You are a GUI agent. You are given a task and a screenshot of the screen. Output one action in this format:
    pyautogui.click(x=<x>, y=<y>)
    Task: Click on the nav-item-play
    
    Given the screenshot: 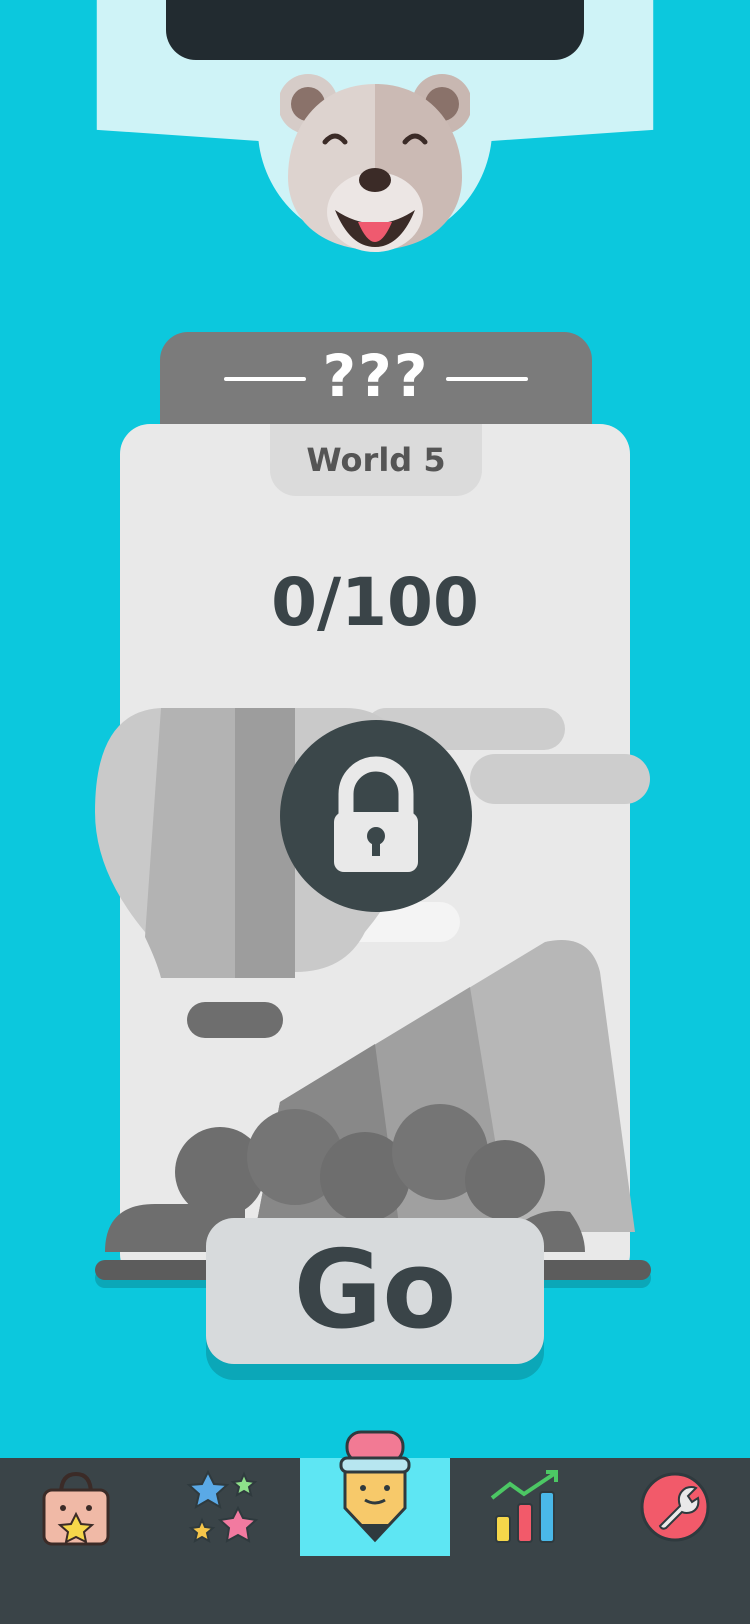 What is the action you would take?
    pyautogui.click(x=375, y=1493)
    